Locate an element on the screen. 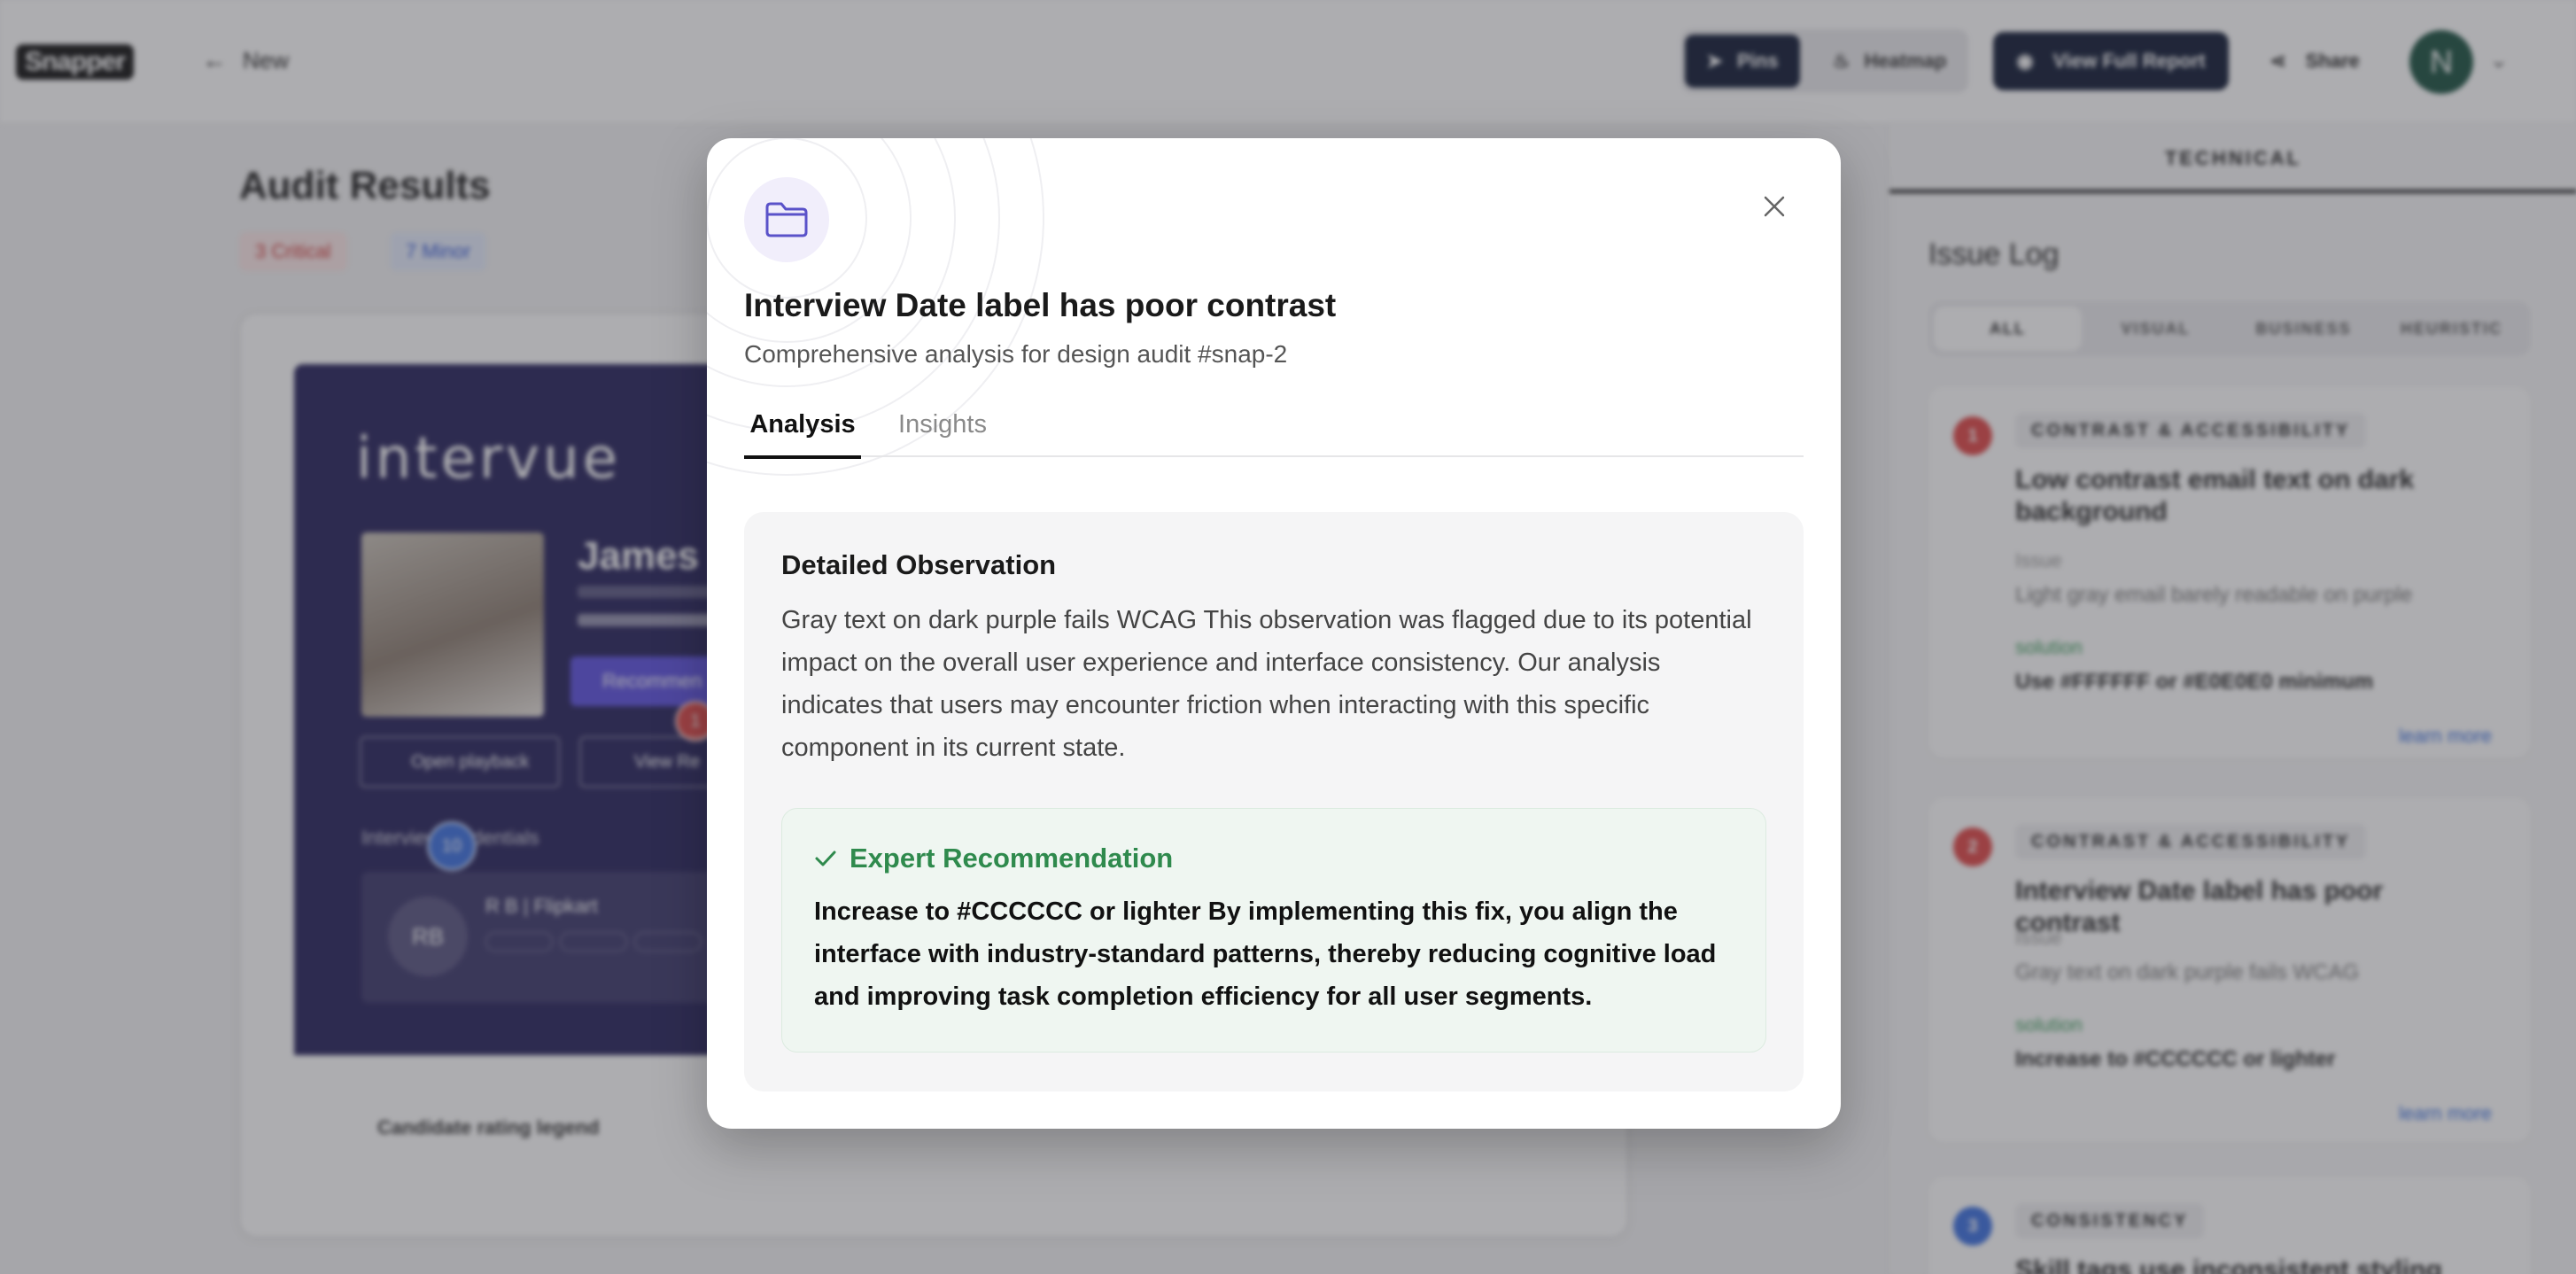 Image resolution: width=2576 pixels, height=1274 pixels. modal-title: Interview Date label has poor contrast is located at coordinates (1040, 305).